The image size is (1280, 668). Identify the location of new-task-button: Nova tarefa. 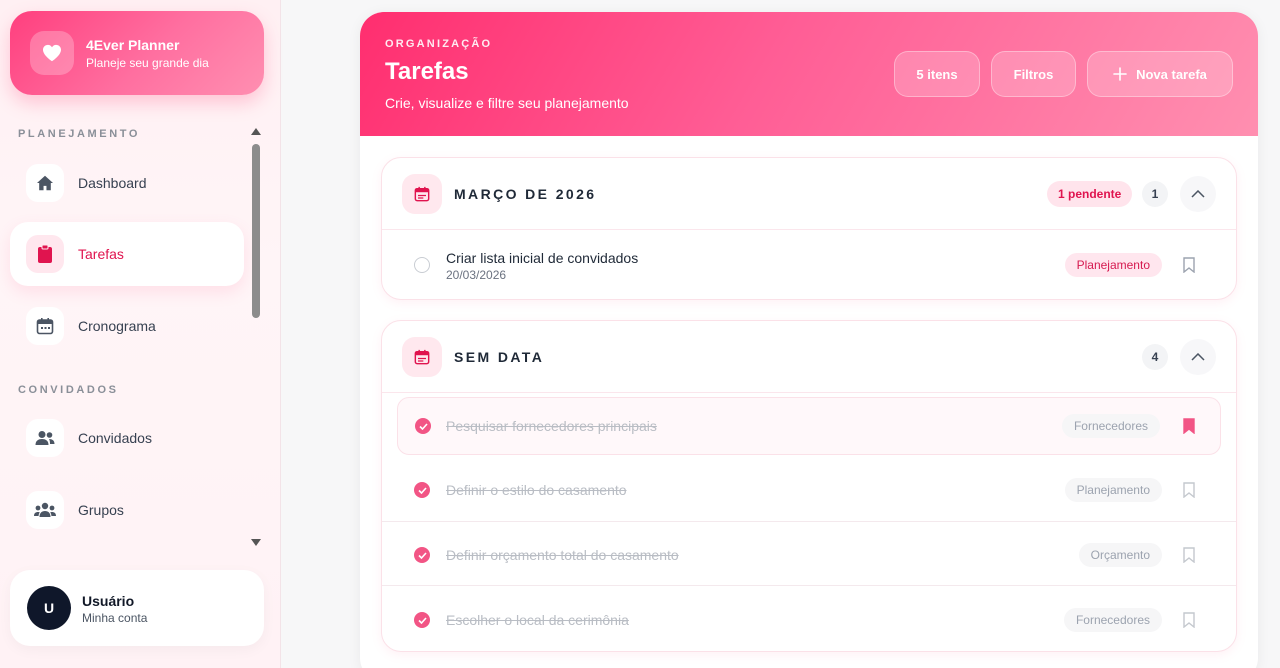
(1160, 74).